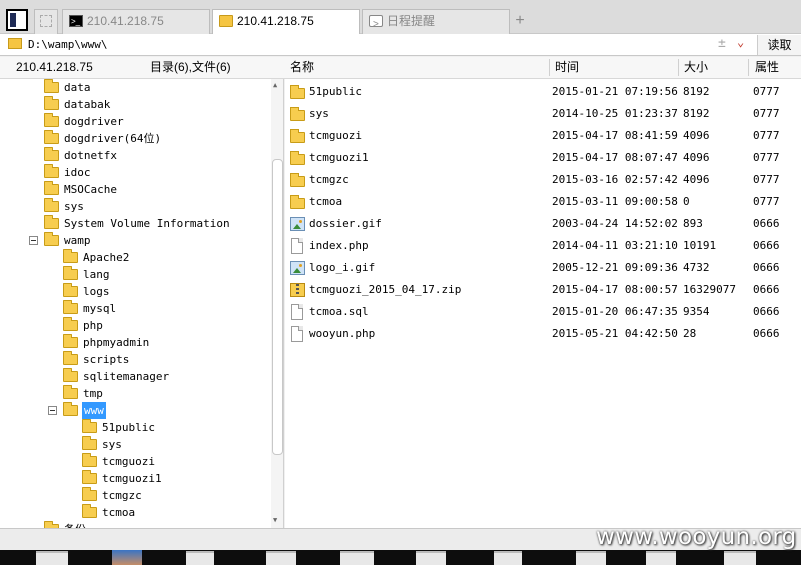 The width and height of the screenshot is (801, 565). I want to click on archive-icon, so click(297, 290).